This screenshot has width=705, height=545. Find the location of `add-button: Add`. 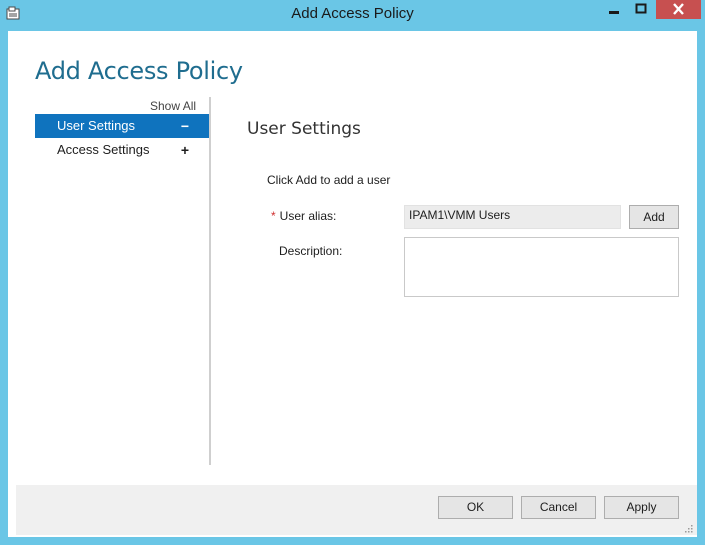

add-button: Add is located at coordinates (654, 217).